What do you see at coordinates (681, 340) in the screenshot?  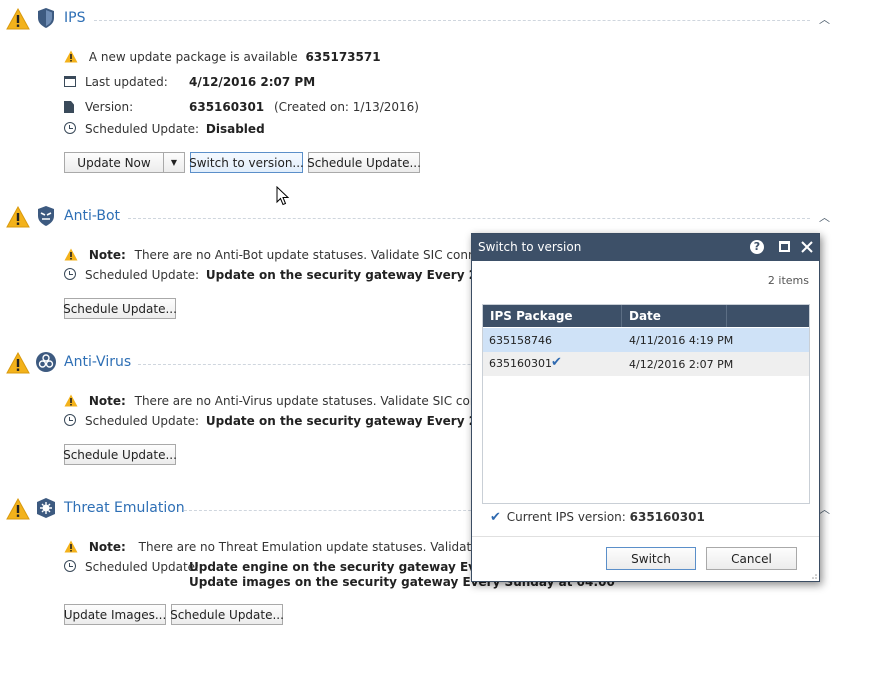 I see `row-date: 4/11/2016 4:19 PM` at bounding box center [681, 340].